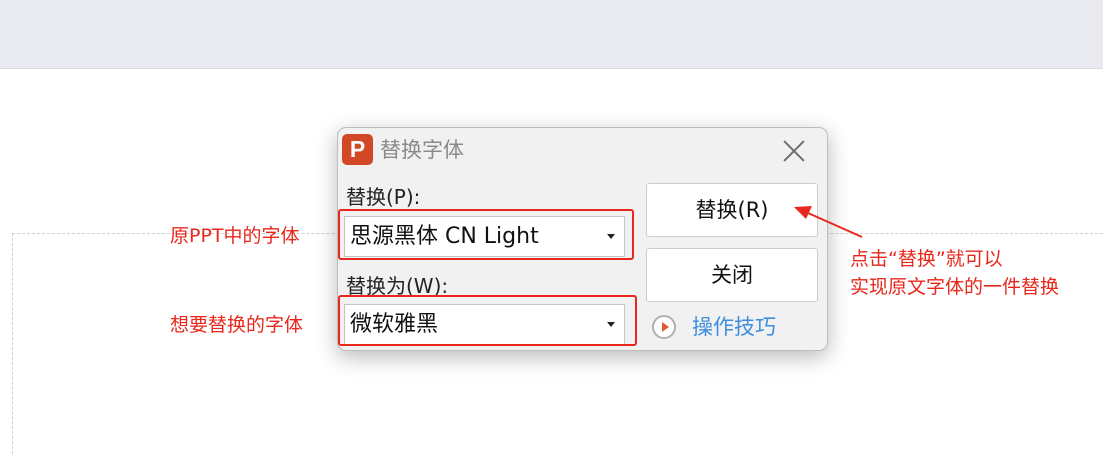 This screenshot has height=454, width=1103. What do you see at coordinates (486, 234) in the screenshot?
I see `original-font-highlight` at bounding box center [486, 234].